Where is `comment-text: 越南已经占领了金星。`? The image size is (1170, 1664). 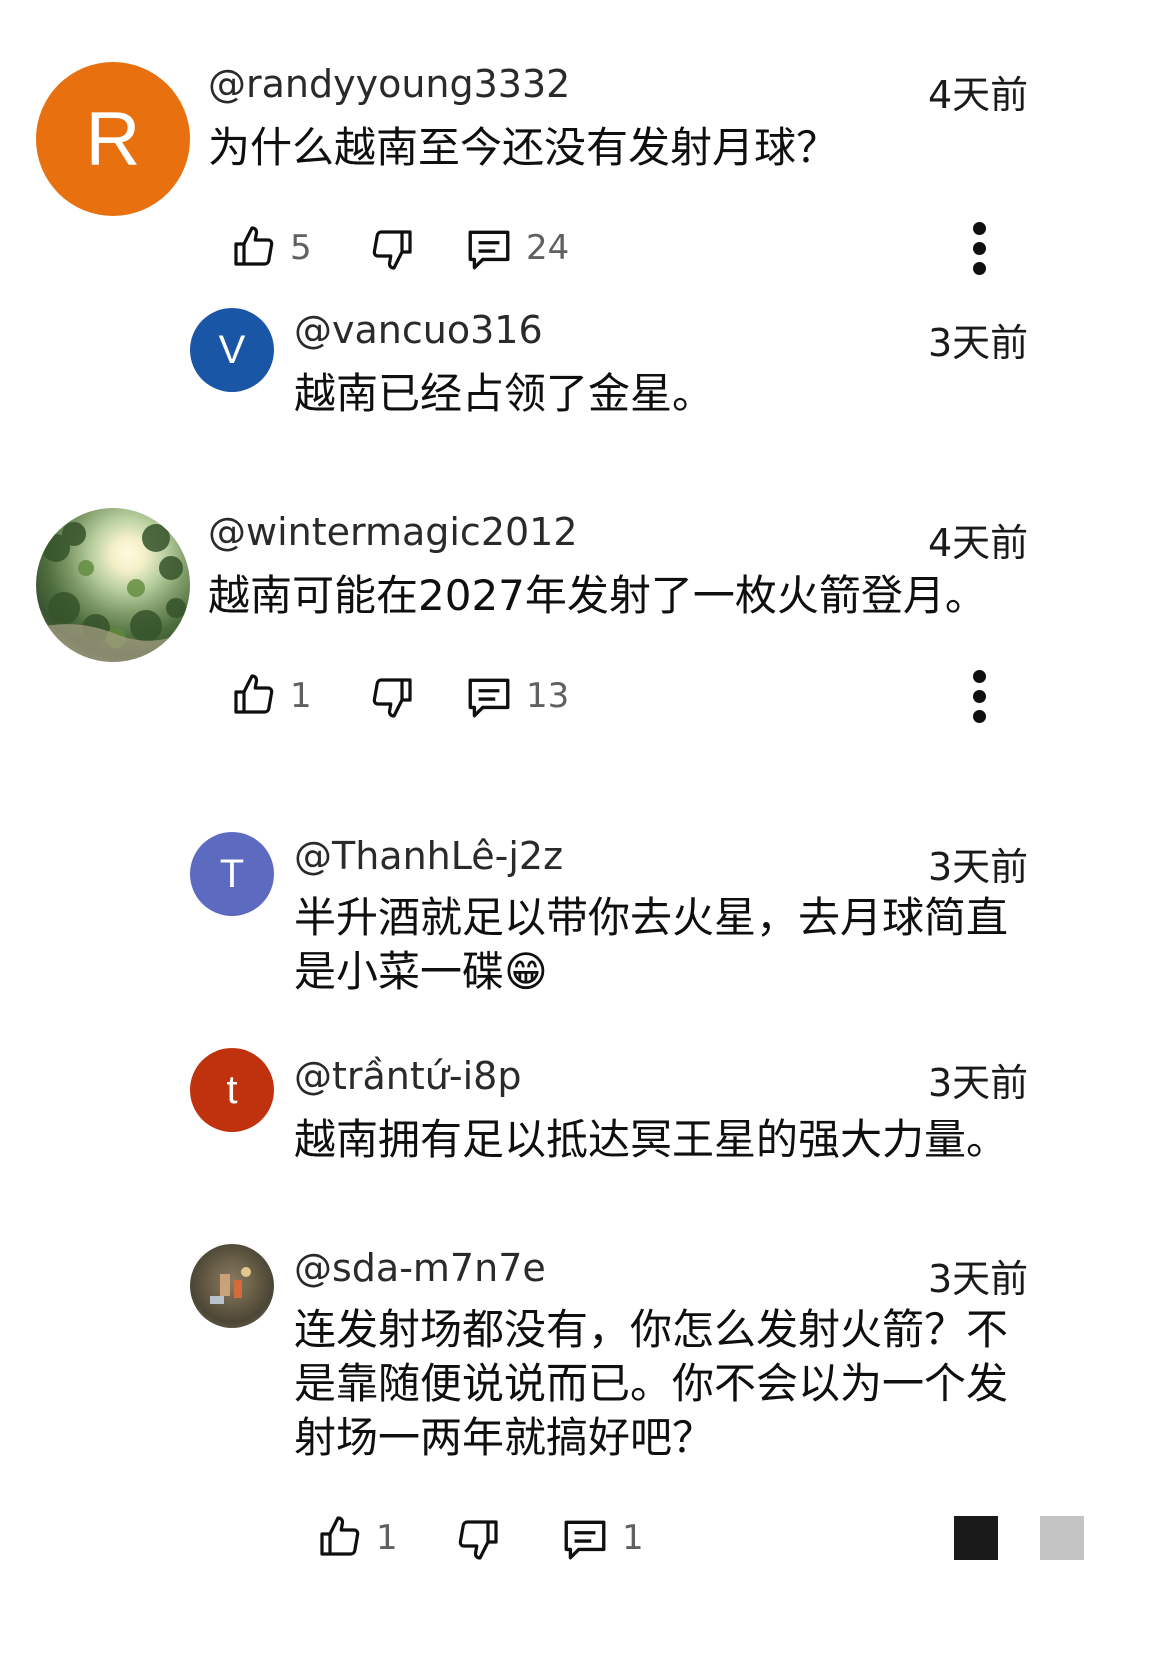 comment-text: 越南已经占领了金星。 is located at coordinates (504, 393).